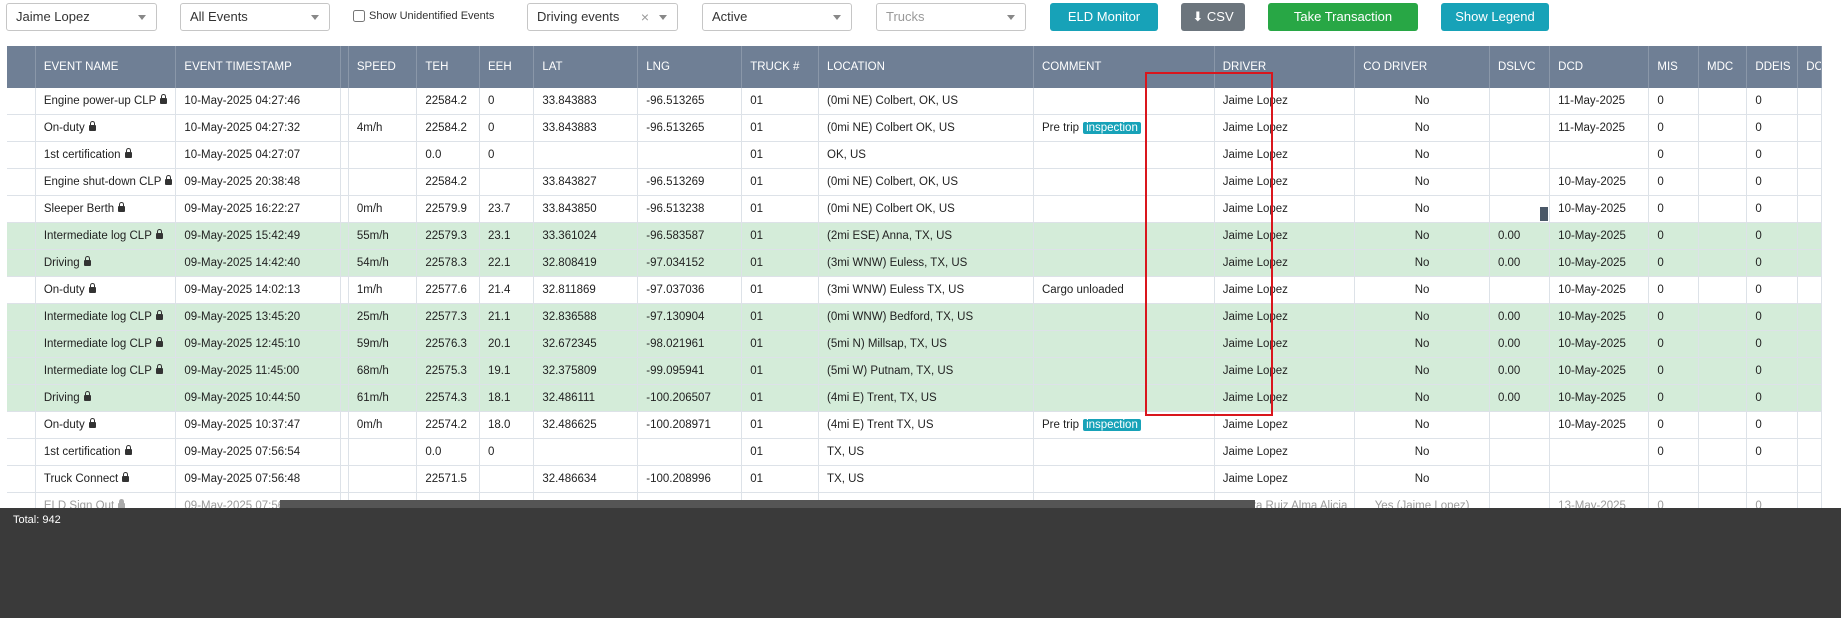 This screenshot has width=1841, height=618. What do you see at coordinates (242, 452) in the screenshot?
I see `timestamp-cell-text: 09-May-2025 07:56:54` at bounding box center [242, 452].